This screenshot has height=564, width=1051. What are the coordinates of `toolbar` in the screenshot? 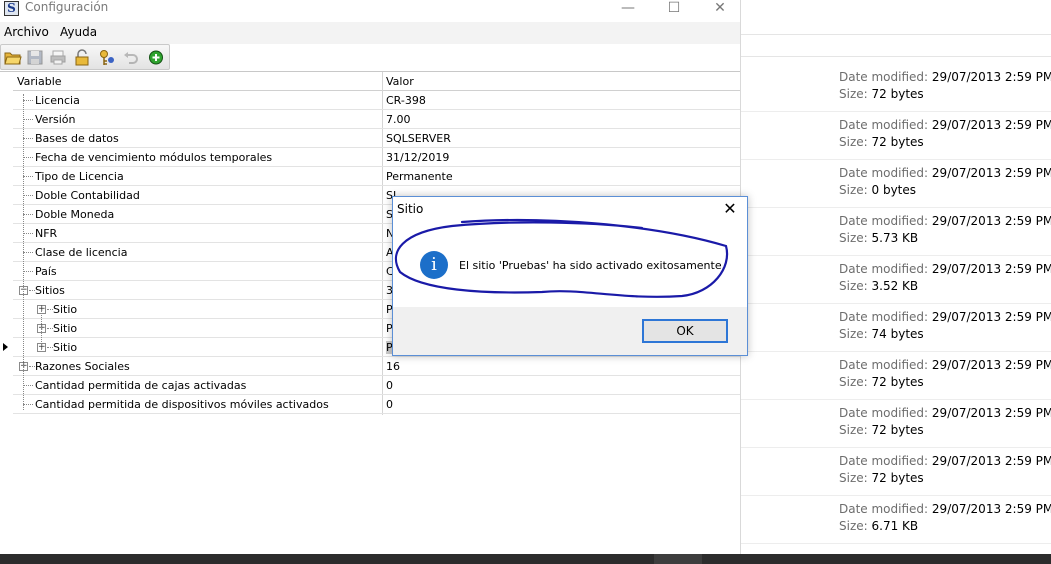 It's located at (85, 57).